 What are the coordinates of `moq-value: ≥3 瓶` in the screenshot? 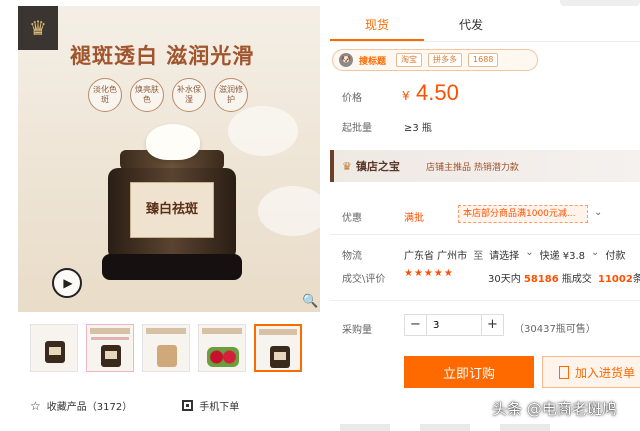 It's located at (418, 128).